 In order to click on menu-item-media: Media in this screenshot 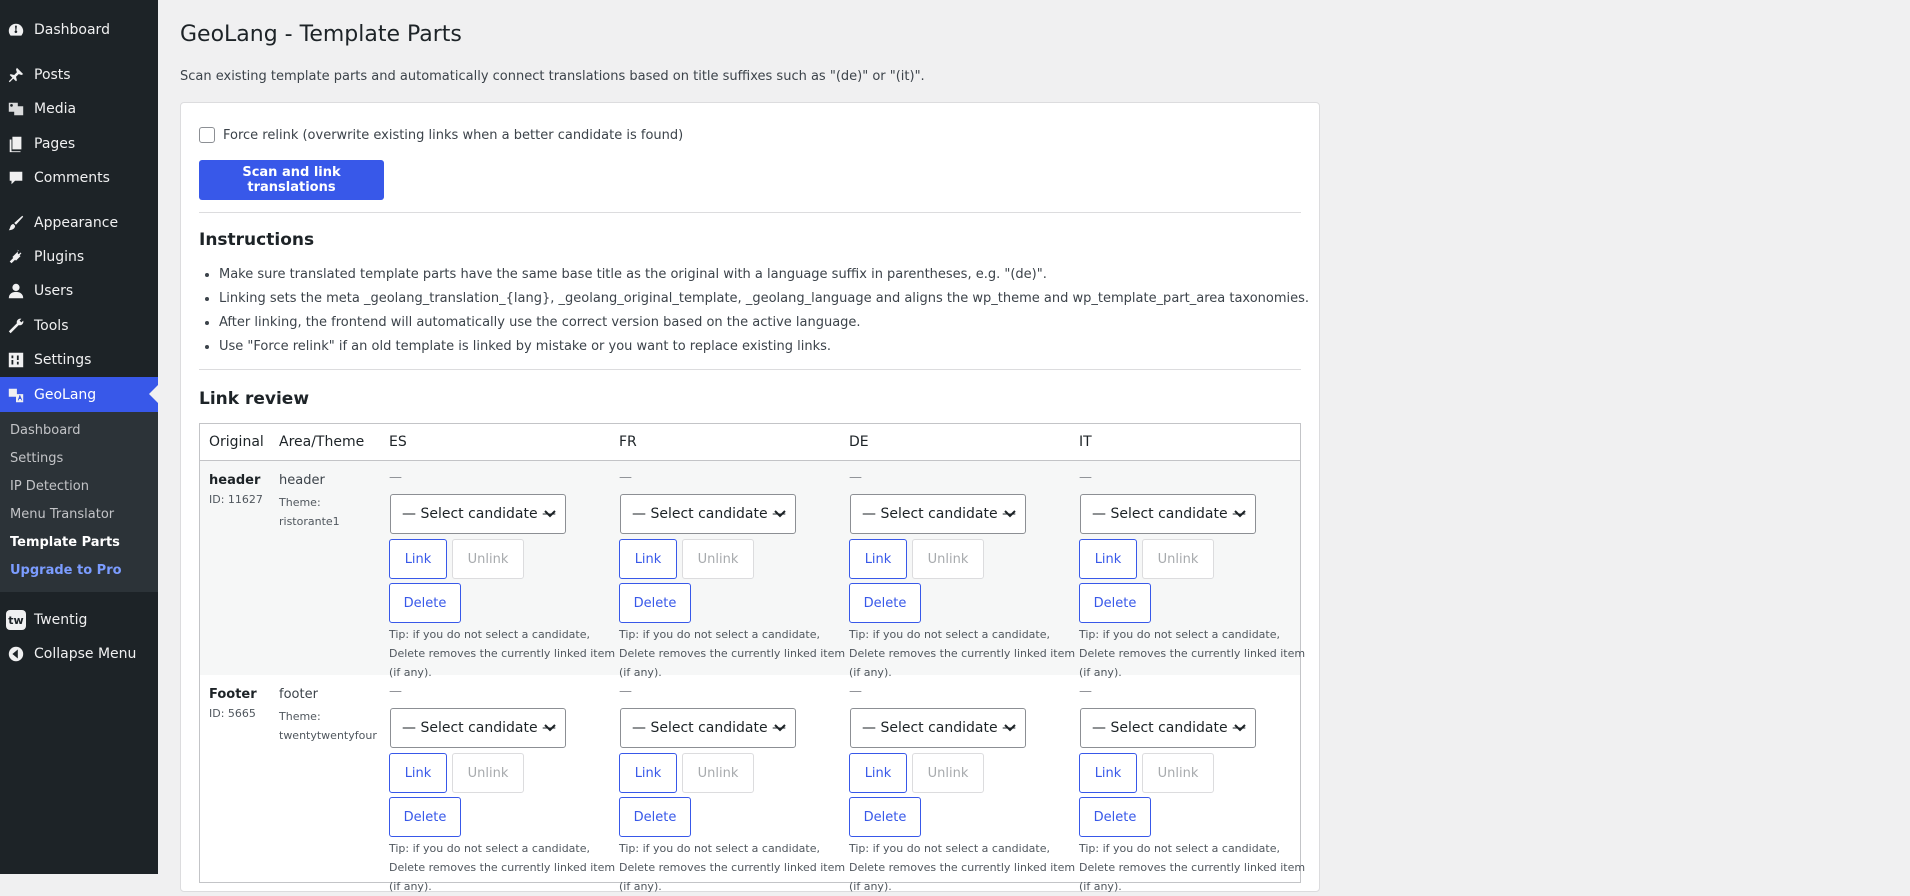, I will do `click(79, 109)`.